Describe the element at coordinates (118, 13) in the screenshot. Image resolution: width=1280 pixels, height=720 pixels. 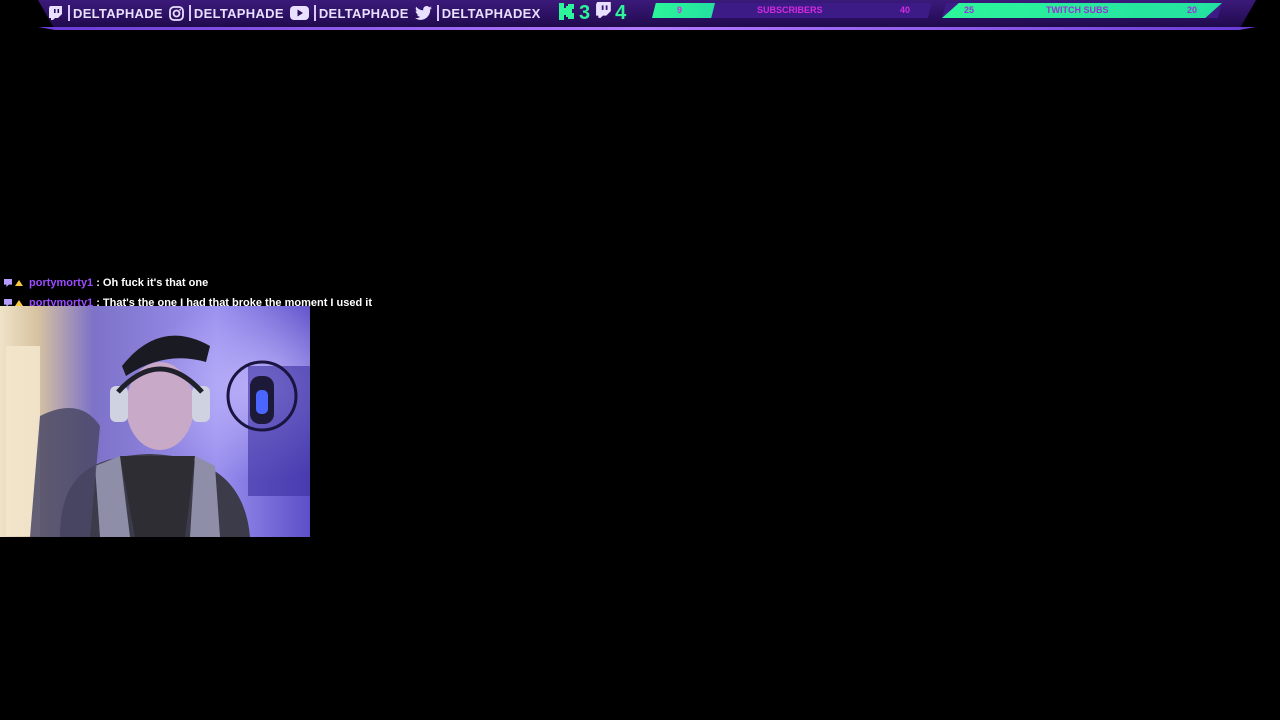
I see `twitch-handle: DELTAPHADE` at that location.